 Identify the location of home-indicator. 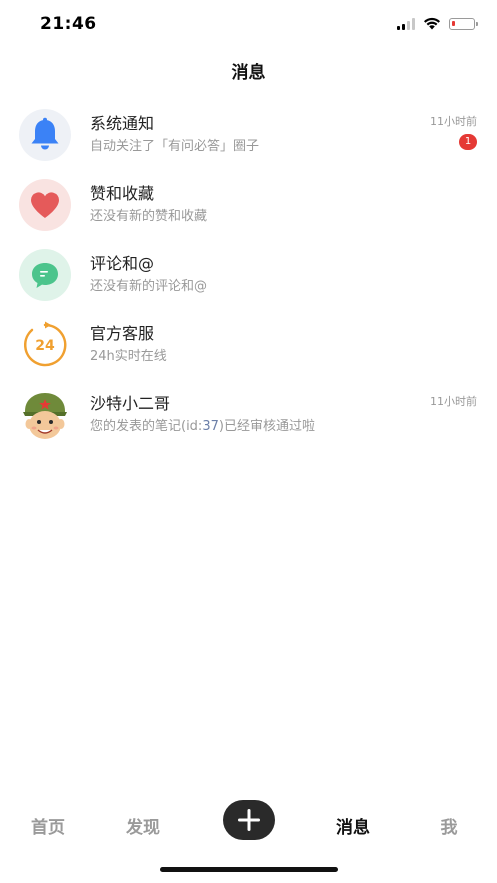
(249, 869).